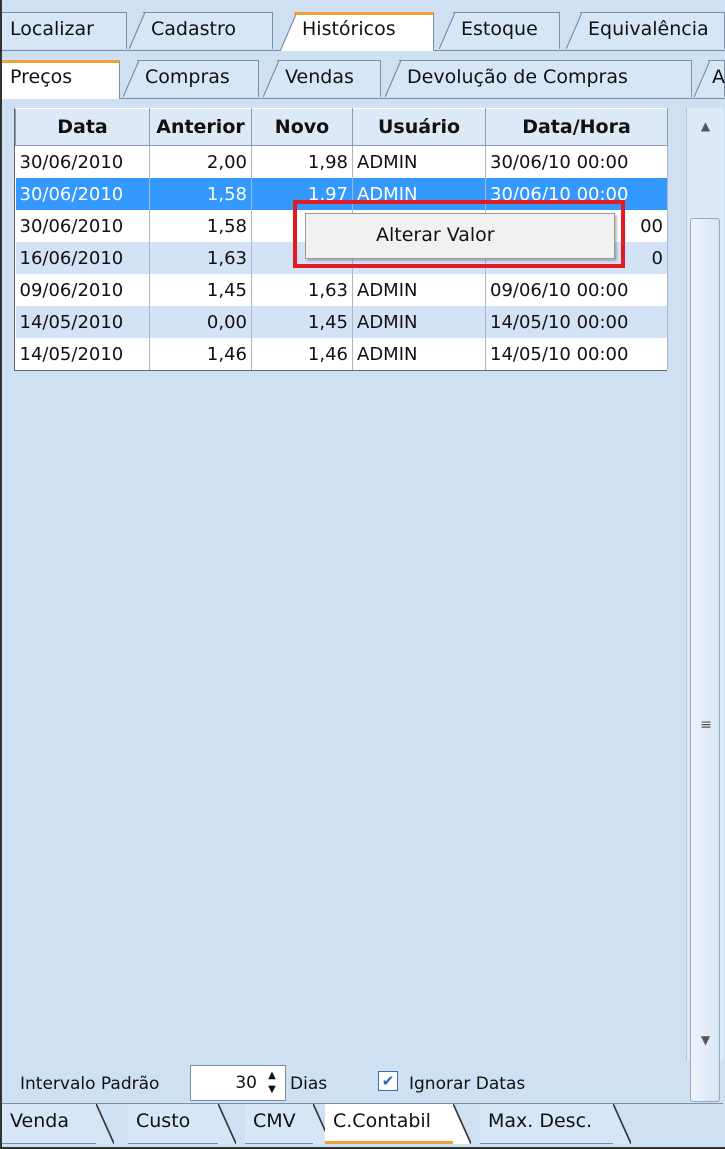 This screenshot has height=1149, width=725. Describe the element at coordinates (227, 1083) in the screenshot. I see `intervalo-value: 30` at that location.